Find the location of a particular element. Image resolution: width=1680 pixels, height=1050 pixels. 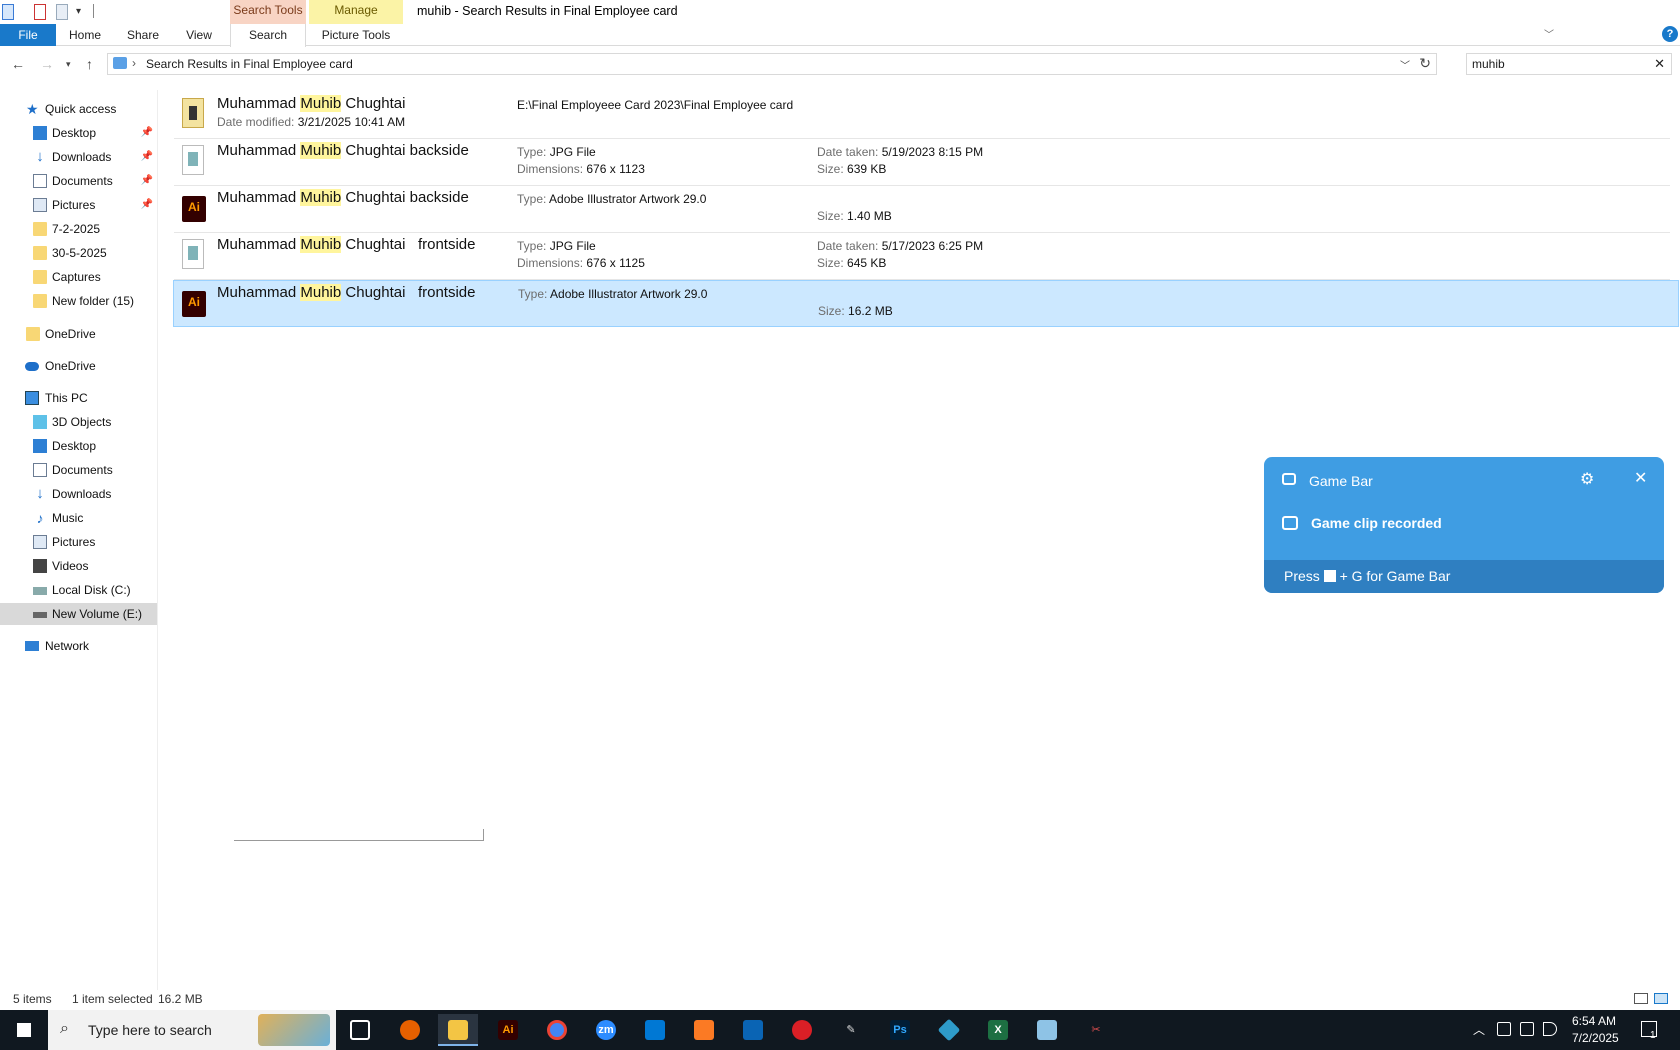

search-query: muhib is located at coordinates (1488, 64).